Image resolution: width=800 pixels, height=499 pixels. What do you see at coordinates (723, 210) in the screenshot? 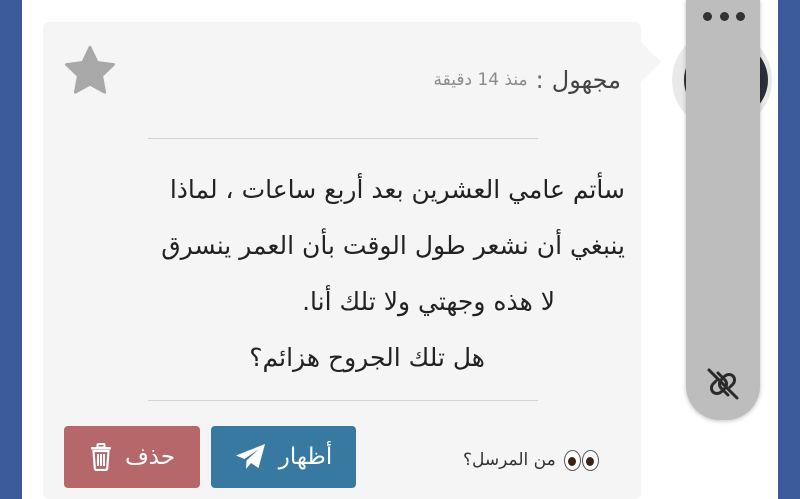
I see `side-panel` at bounding box center [723, 210].